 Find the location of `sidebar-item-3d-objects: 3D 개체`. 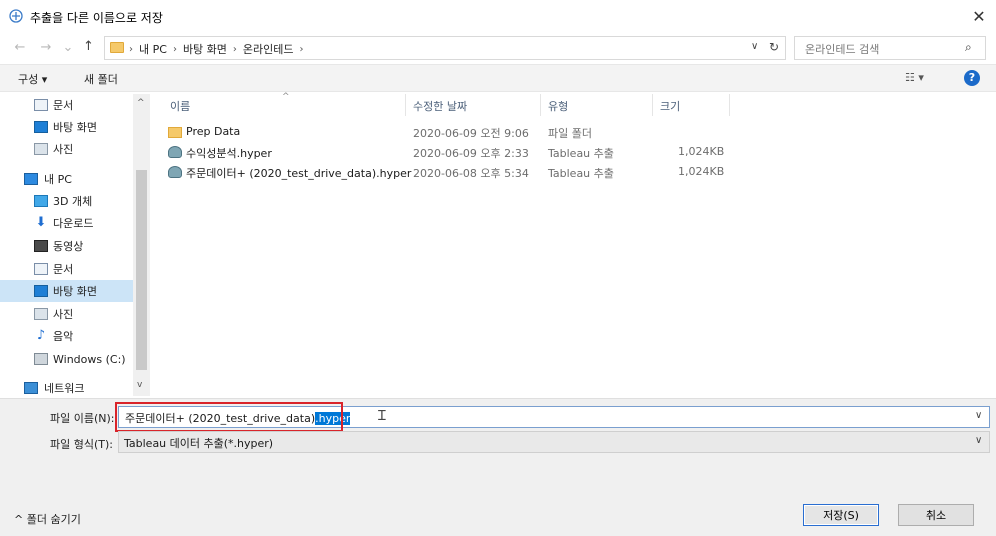

sidebar-item-3d-objects: 3D 개체 is located at coordinates (66, 201).